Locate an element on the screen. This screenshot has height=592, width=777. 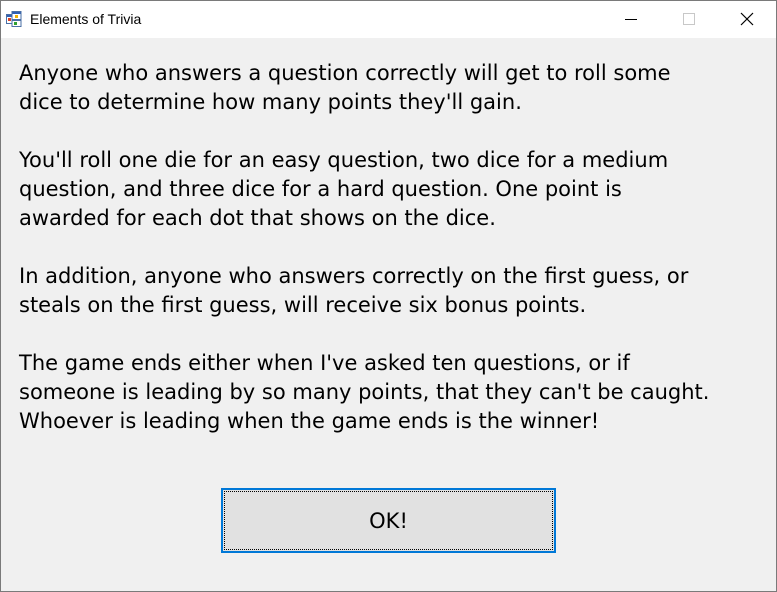
maximize-icon is located at coordinates (689, 19).